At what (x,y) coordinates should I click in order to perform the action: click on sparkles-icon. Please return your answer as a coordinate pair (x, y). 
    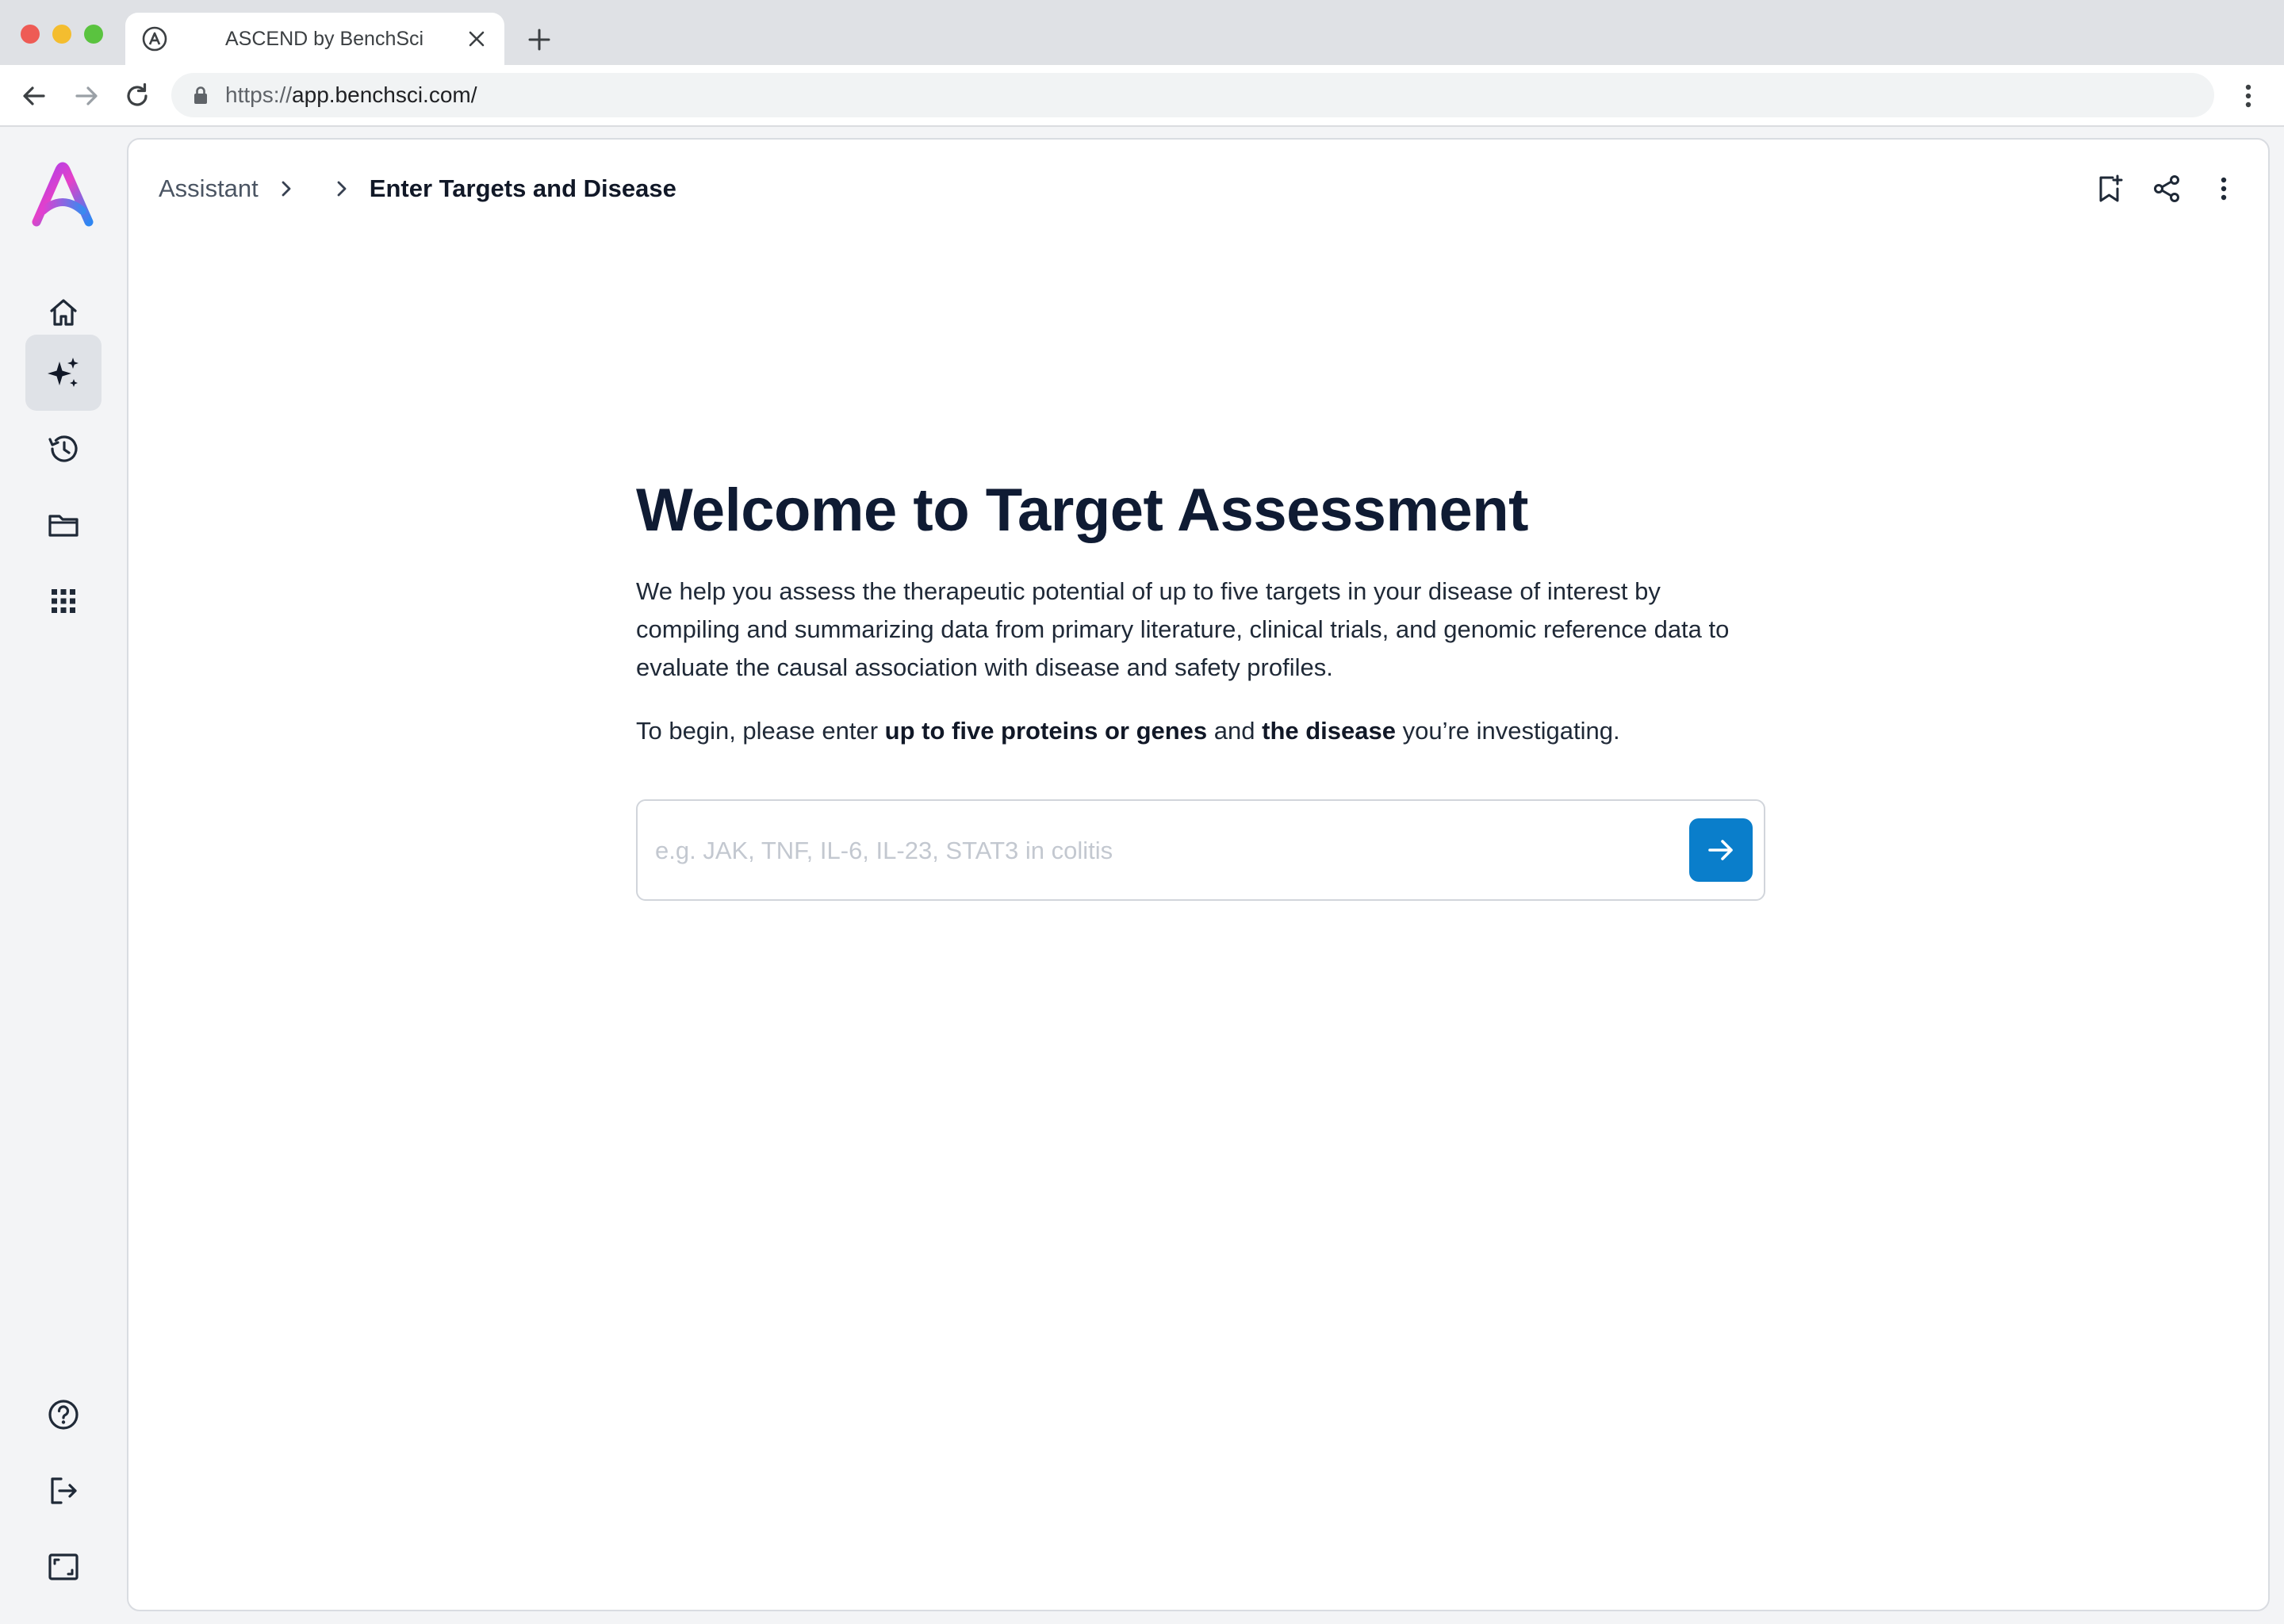
    Looking at the image, I should click on (63, 372).